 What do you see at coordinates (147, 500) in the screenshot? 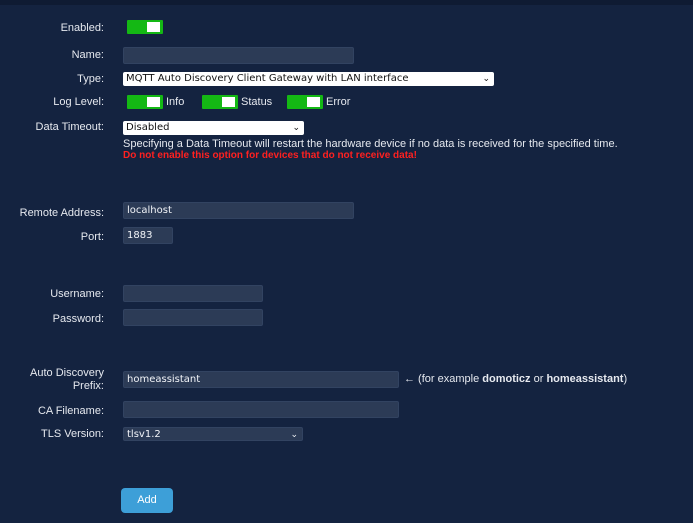
I see `add-button: Add` at bounding box center [147, 500].